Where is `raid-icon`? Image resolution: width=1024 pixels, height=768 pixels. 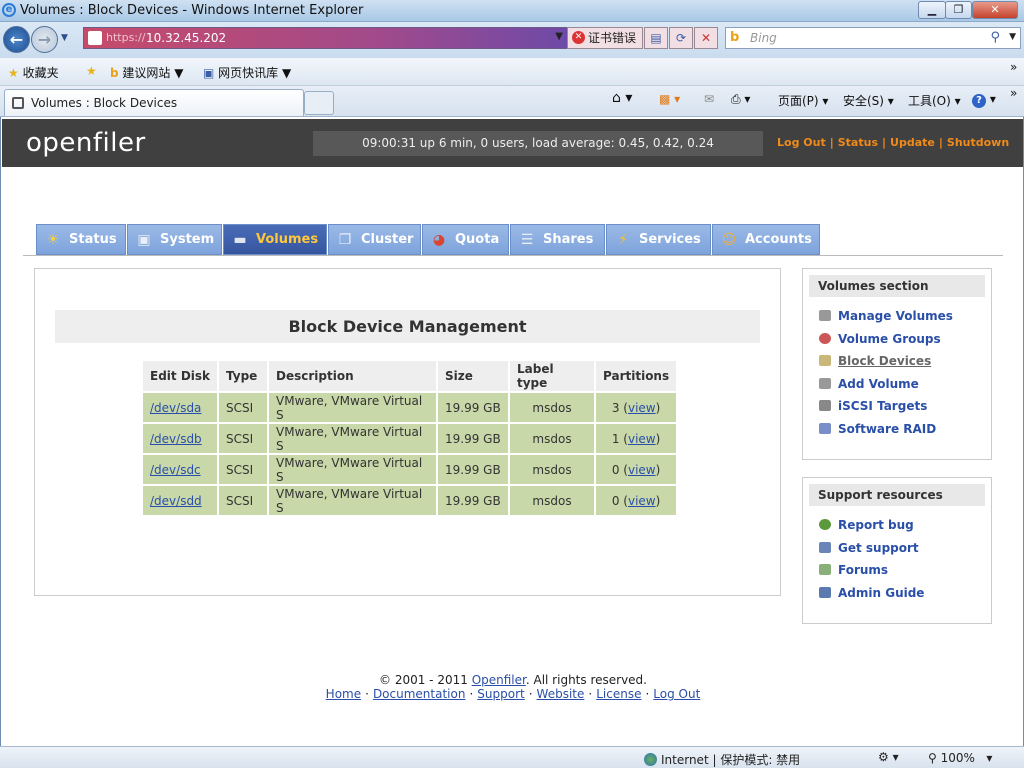 raid-icon is located at coordinates (825, 428).